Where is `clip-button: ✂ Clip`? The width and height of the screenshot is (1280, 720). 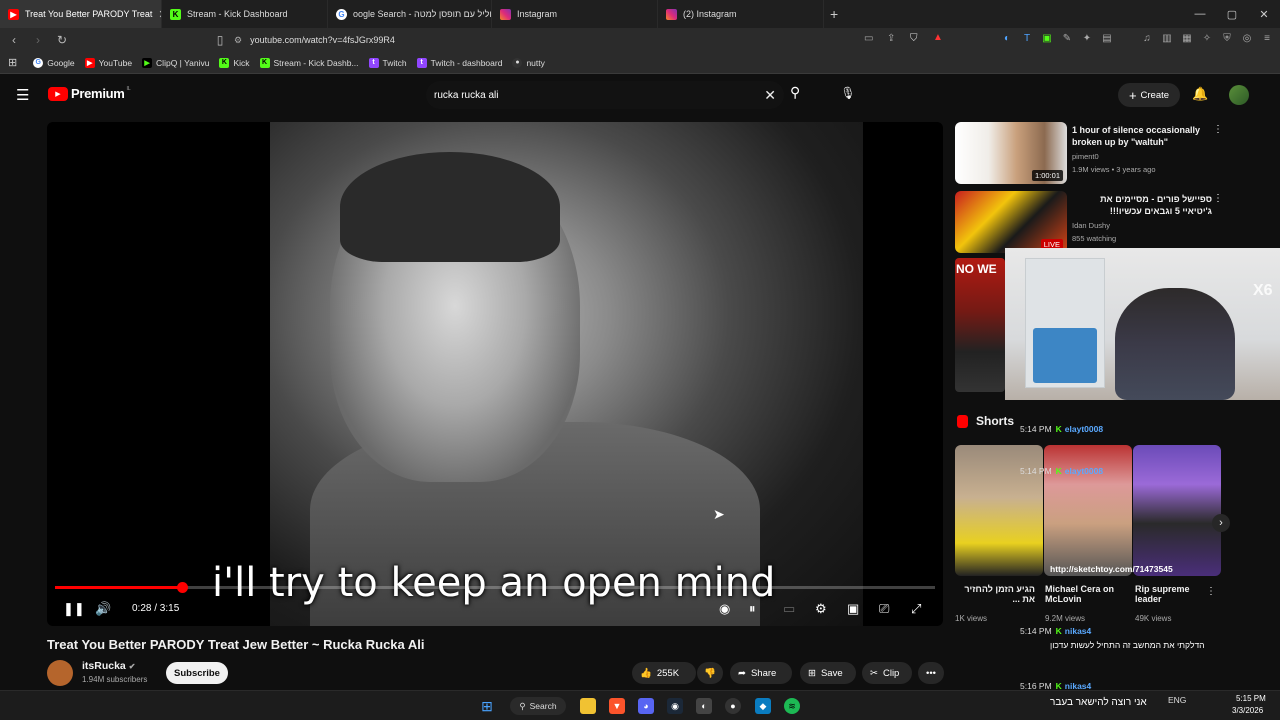
clip-button: ✂ Clip is located at coordinates (887, 673).